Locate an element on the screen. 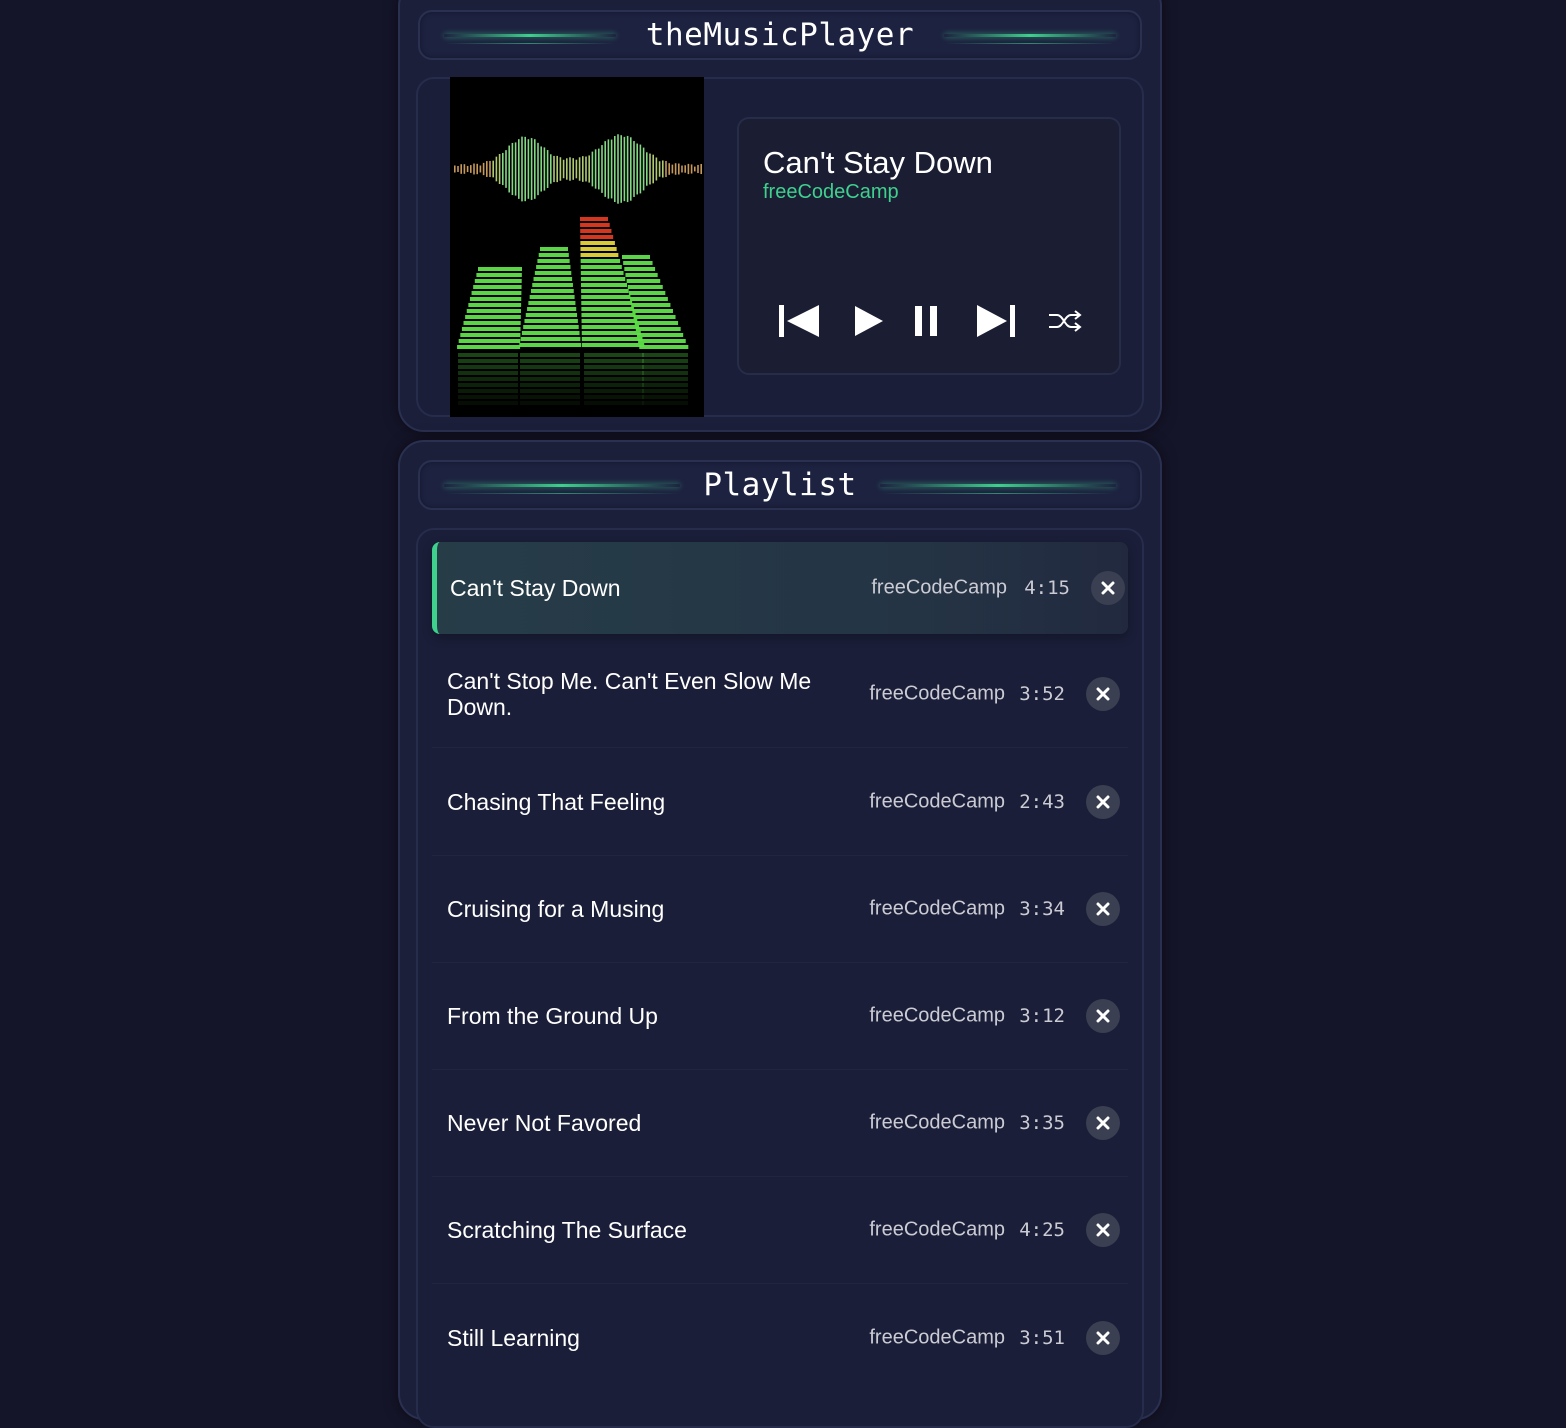 The image size is (1566, 1428). song-title: From the Ground Up is located at coordinates (552, 1016).